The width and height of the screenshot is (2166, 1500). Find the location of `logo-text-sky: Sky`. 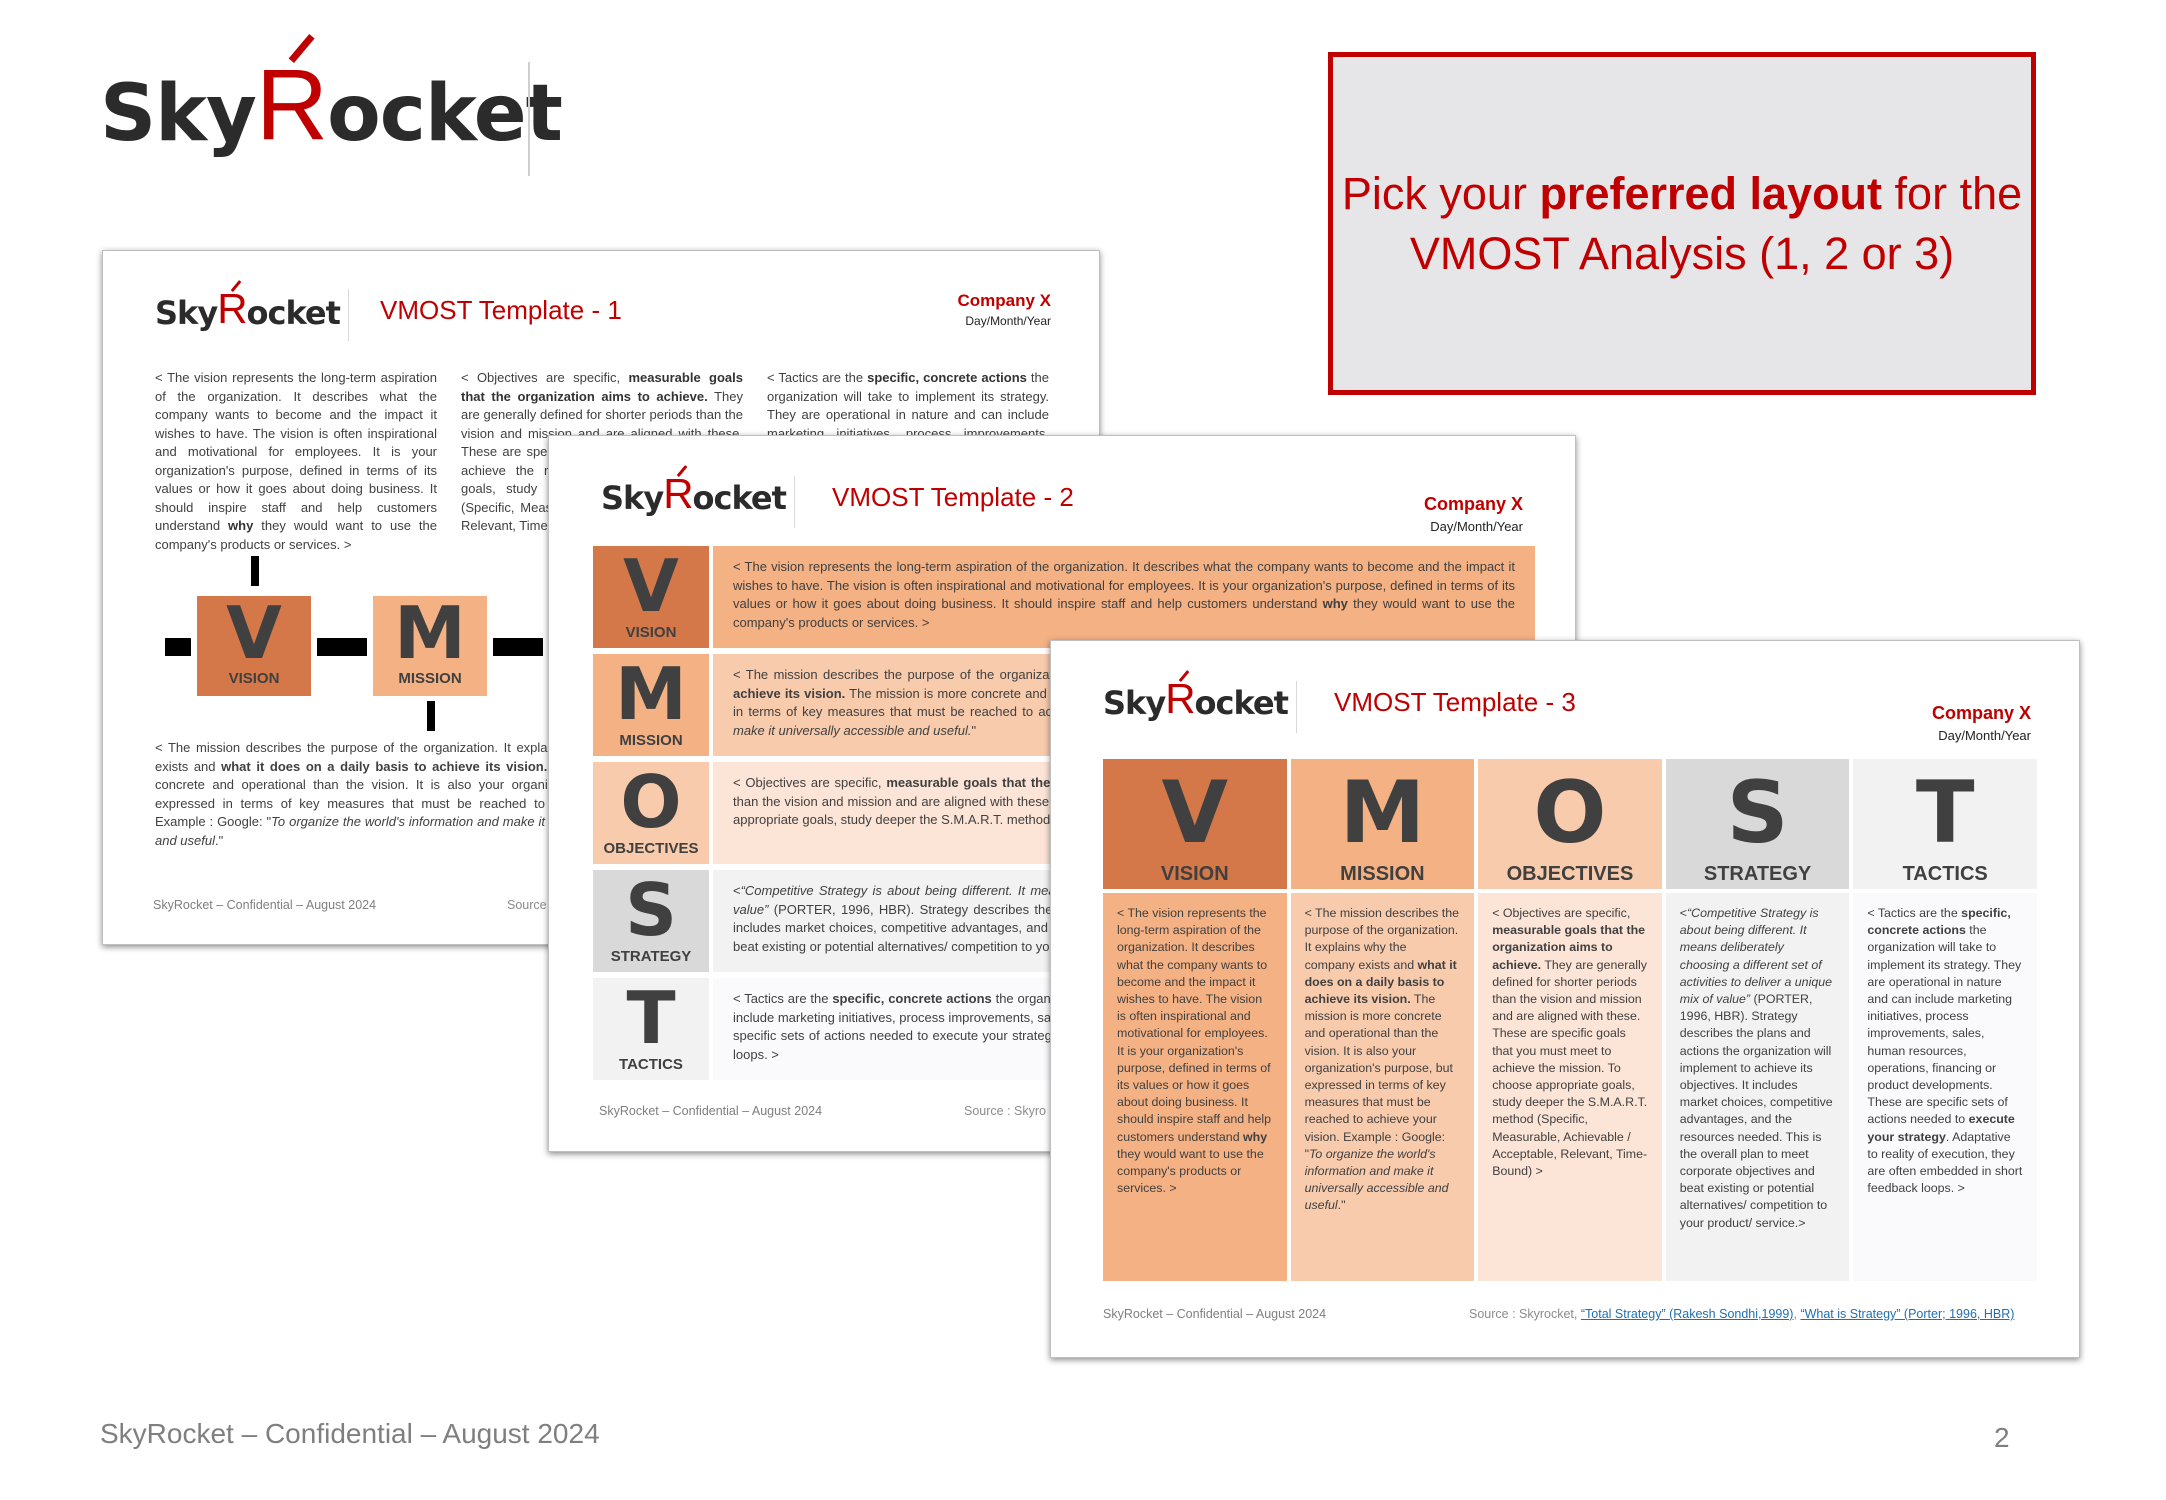

logo-text-sky: Sky is located at coordinates (178, 114).